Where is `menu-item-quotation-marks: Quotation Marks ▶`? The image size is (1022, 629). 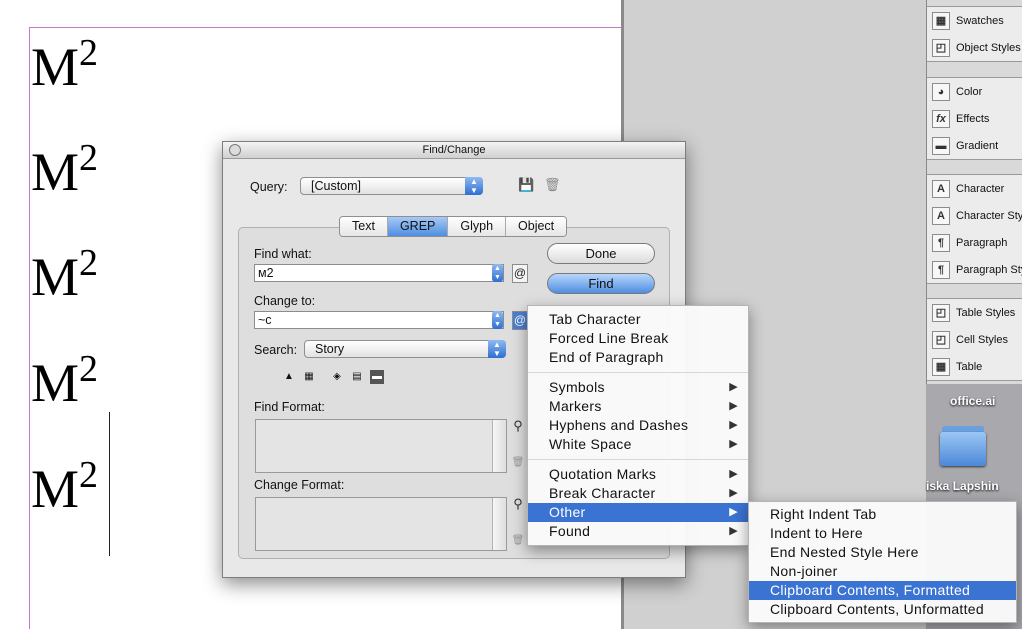
menu-item-quotation-marks: Quotation Marks ▶ is located at coordinates (638, 474).